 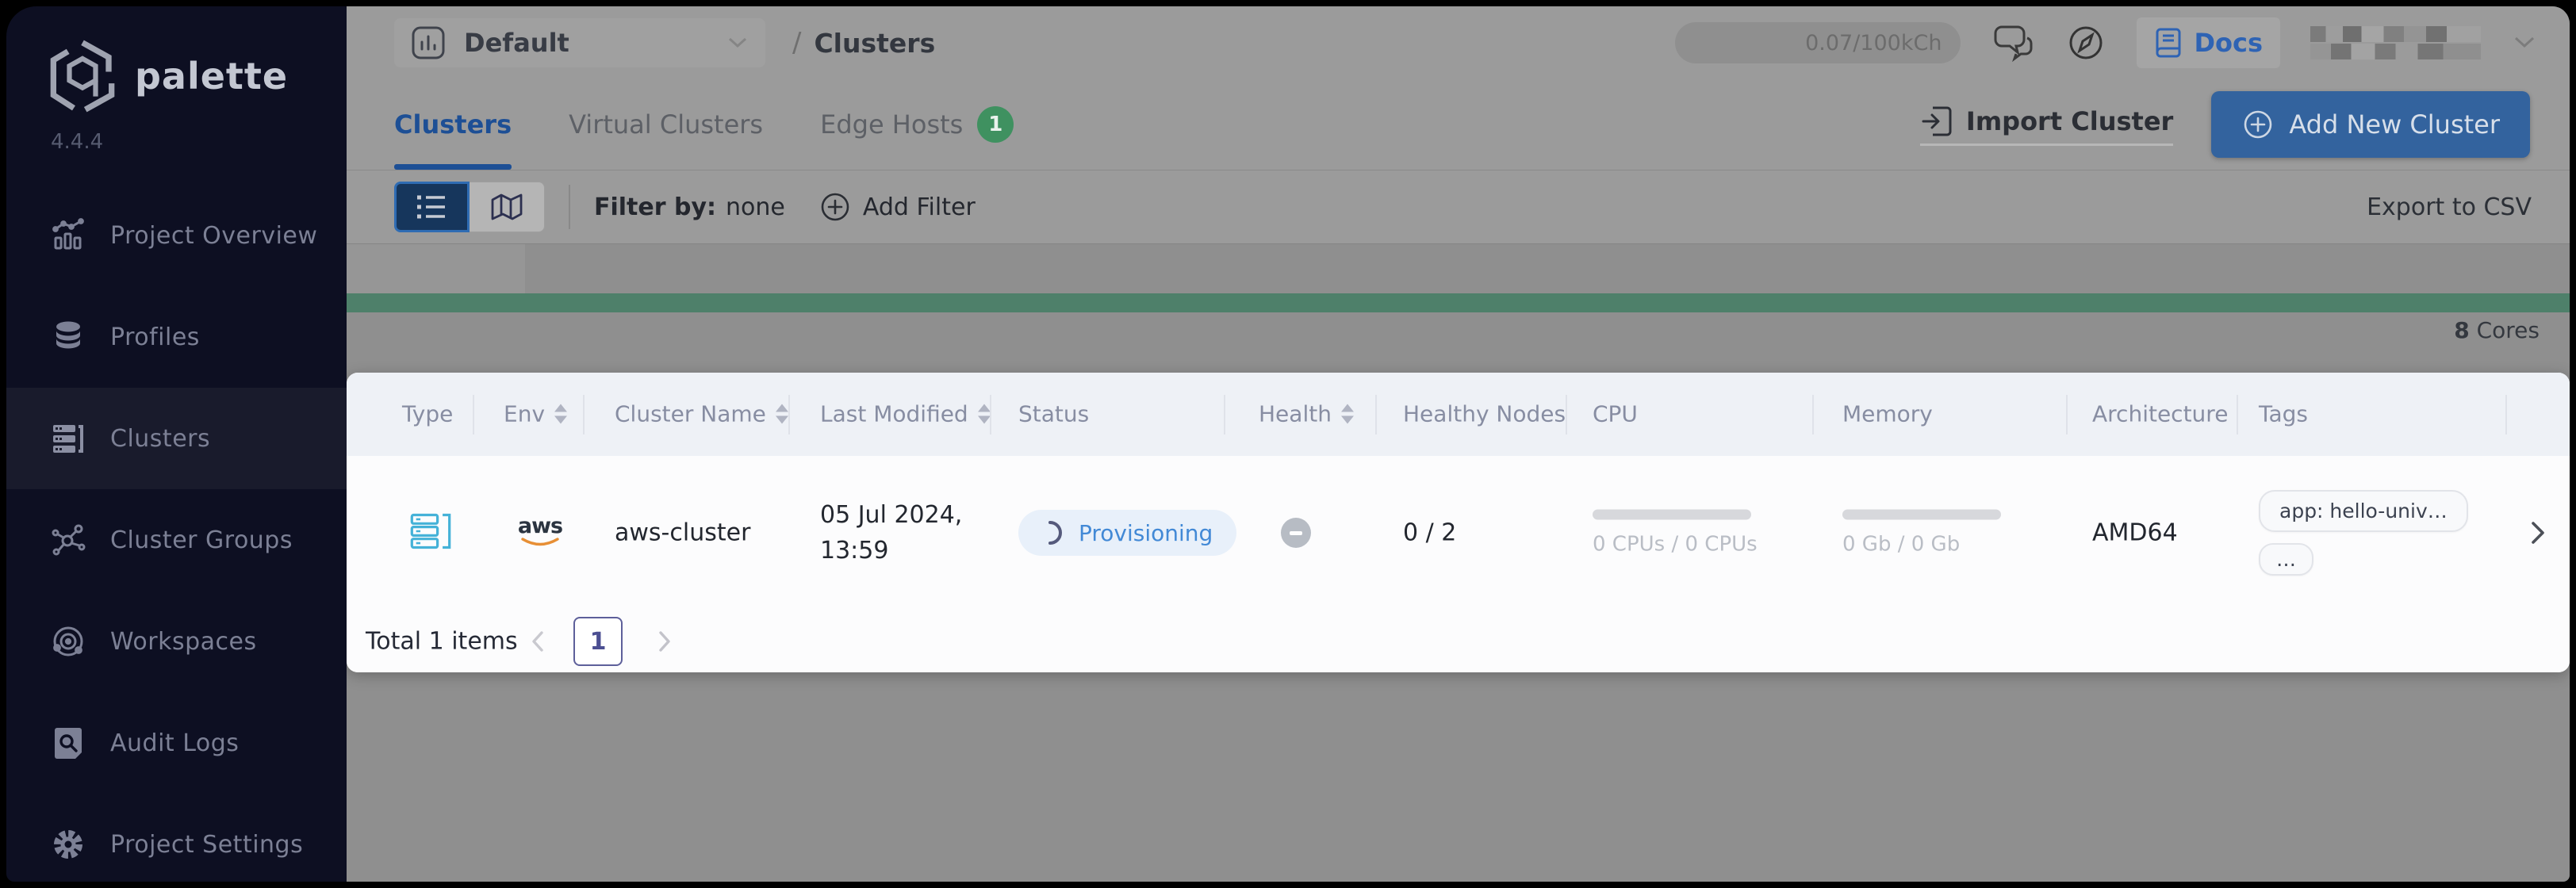 I want to click on export-to-csv-label: Export to CSV, so click(x=2449, y=207).